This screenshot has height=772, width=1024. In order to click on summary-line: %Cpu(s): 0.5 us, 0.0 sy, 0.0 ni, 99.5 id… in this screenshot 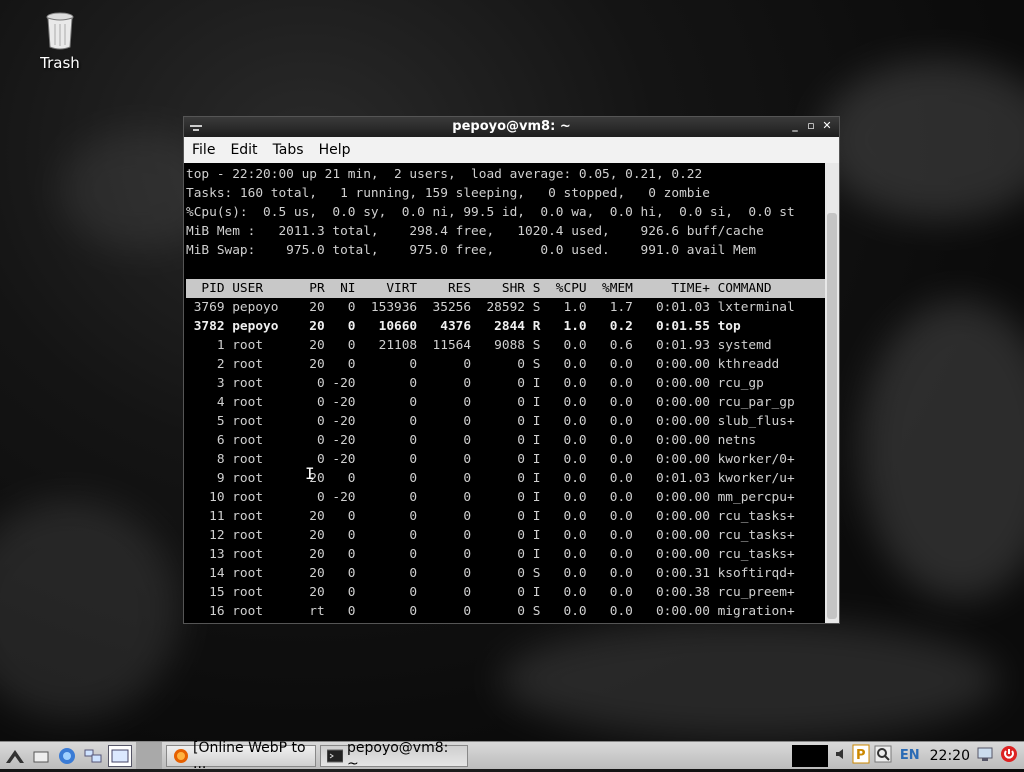, I will do `click(490, 212)`.